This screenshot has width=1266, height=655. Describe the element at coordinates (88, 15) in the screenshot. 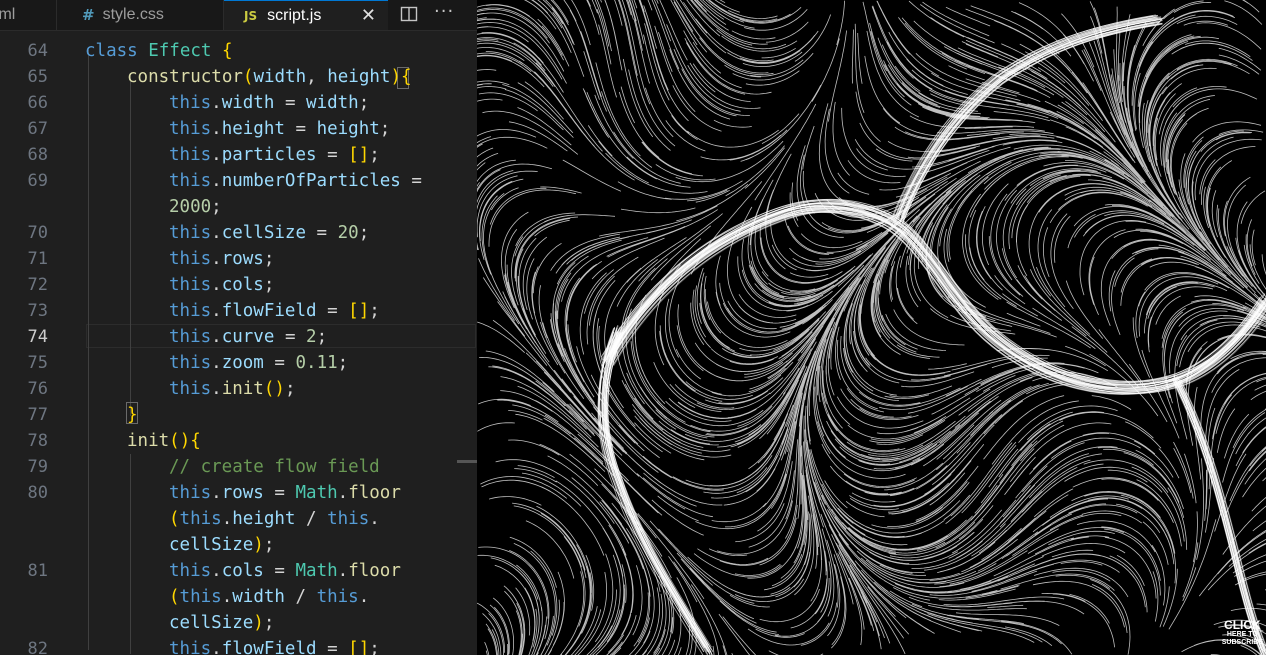

I see `hash-icon: #` at that location.